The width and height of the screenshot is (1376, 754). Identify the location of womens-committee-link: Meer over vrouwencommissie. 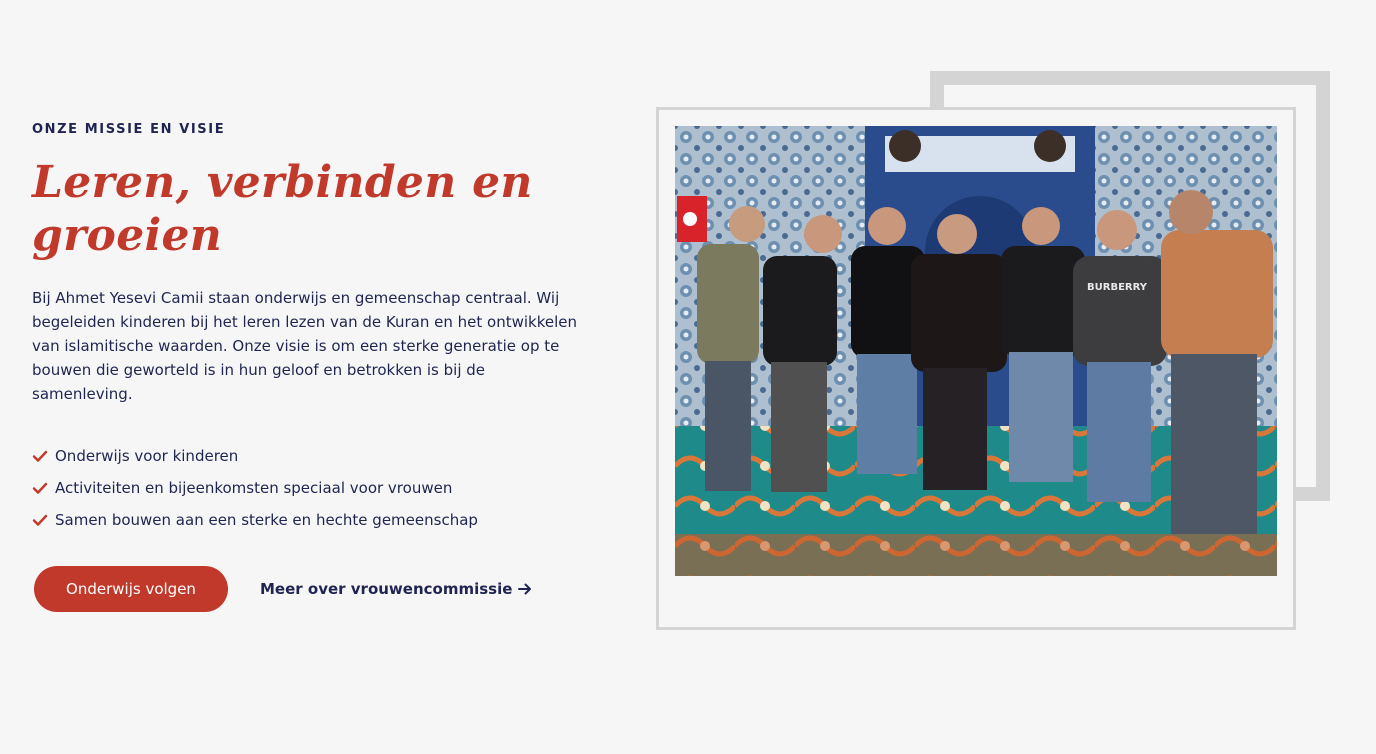
(396, 589).